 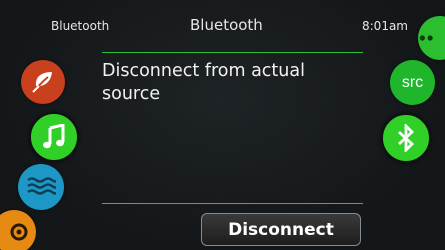 I want to click on source-icon: src, so click(x=412, y=82).